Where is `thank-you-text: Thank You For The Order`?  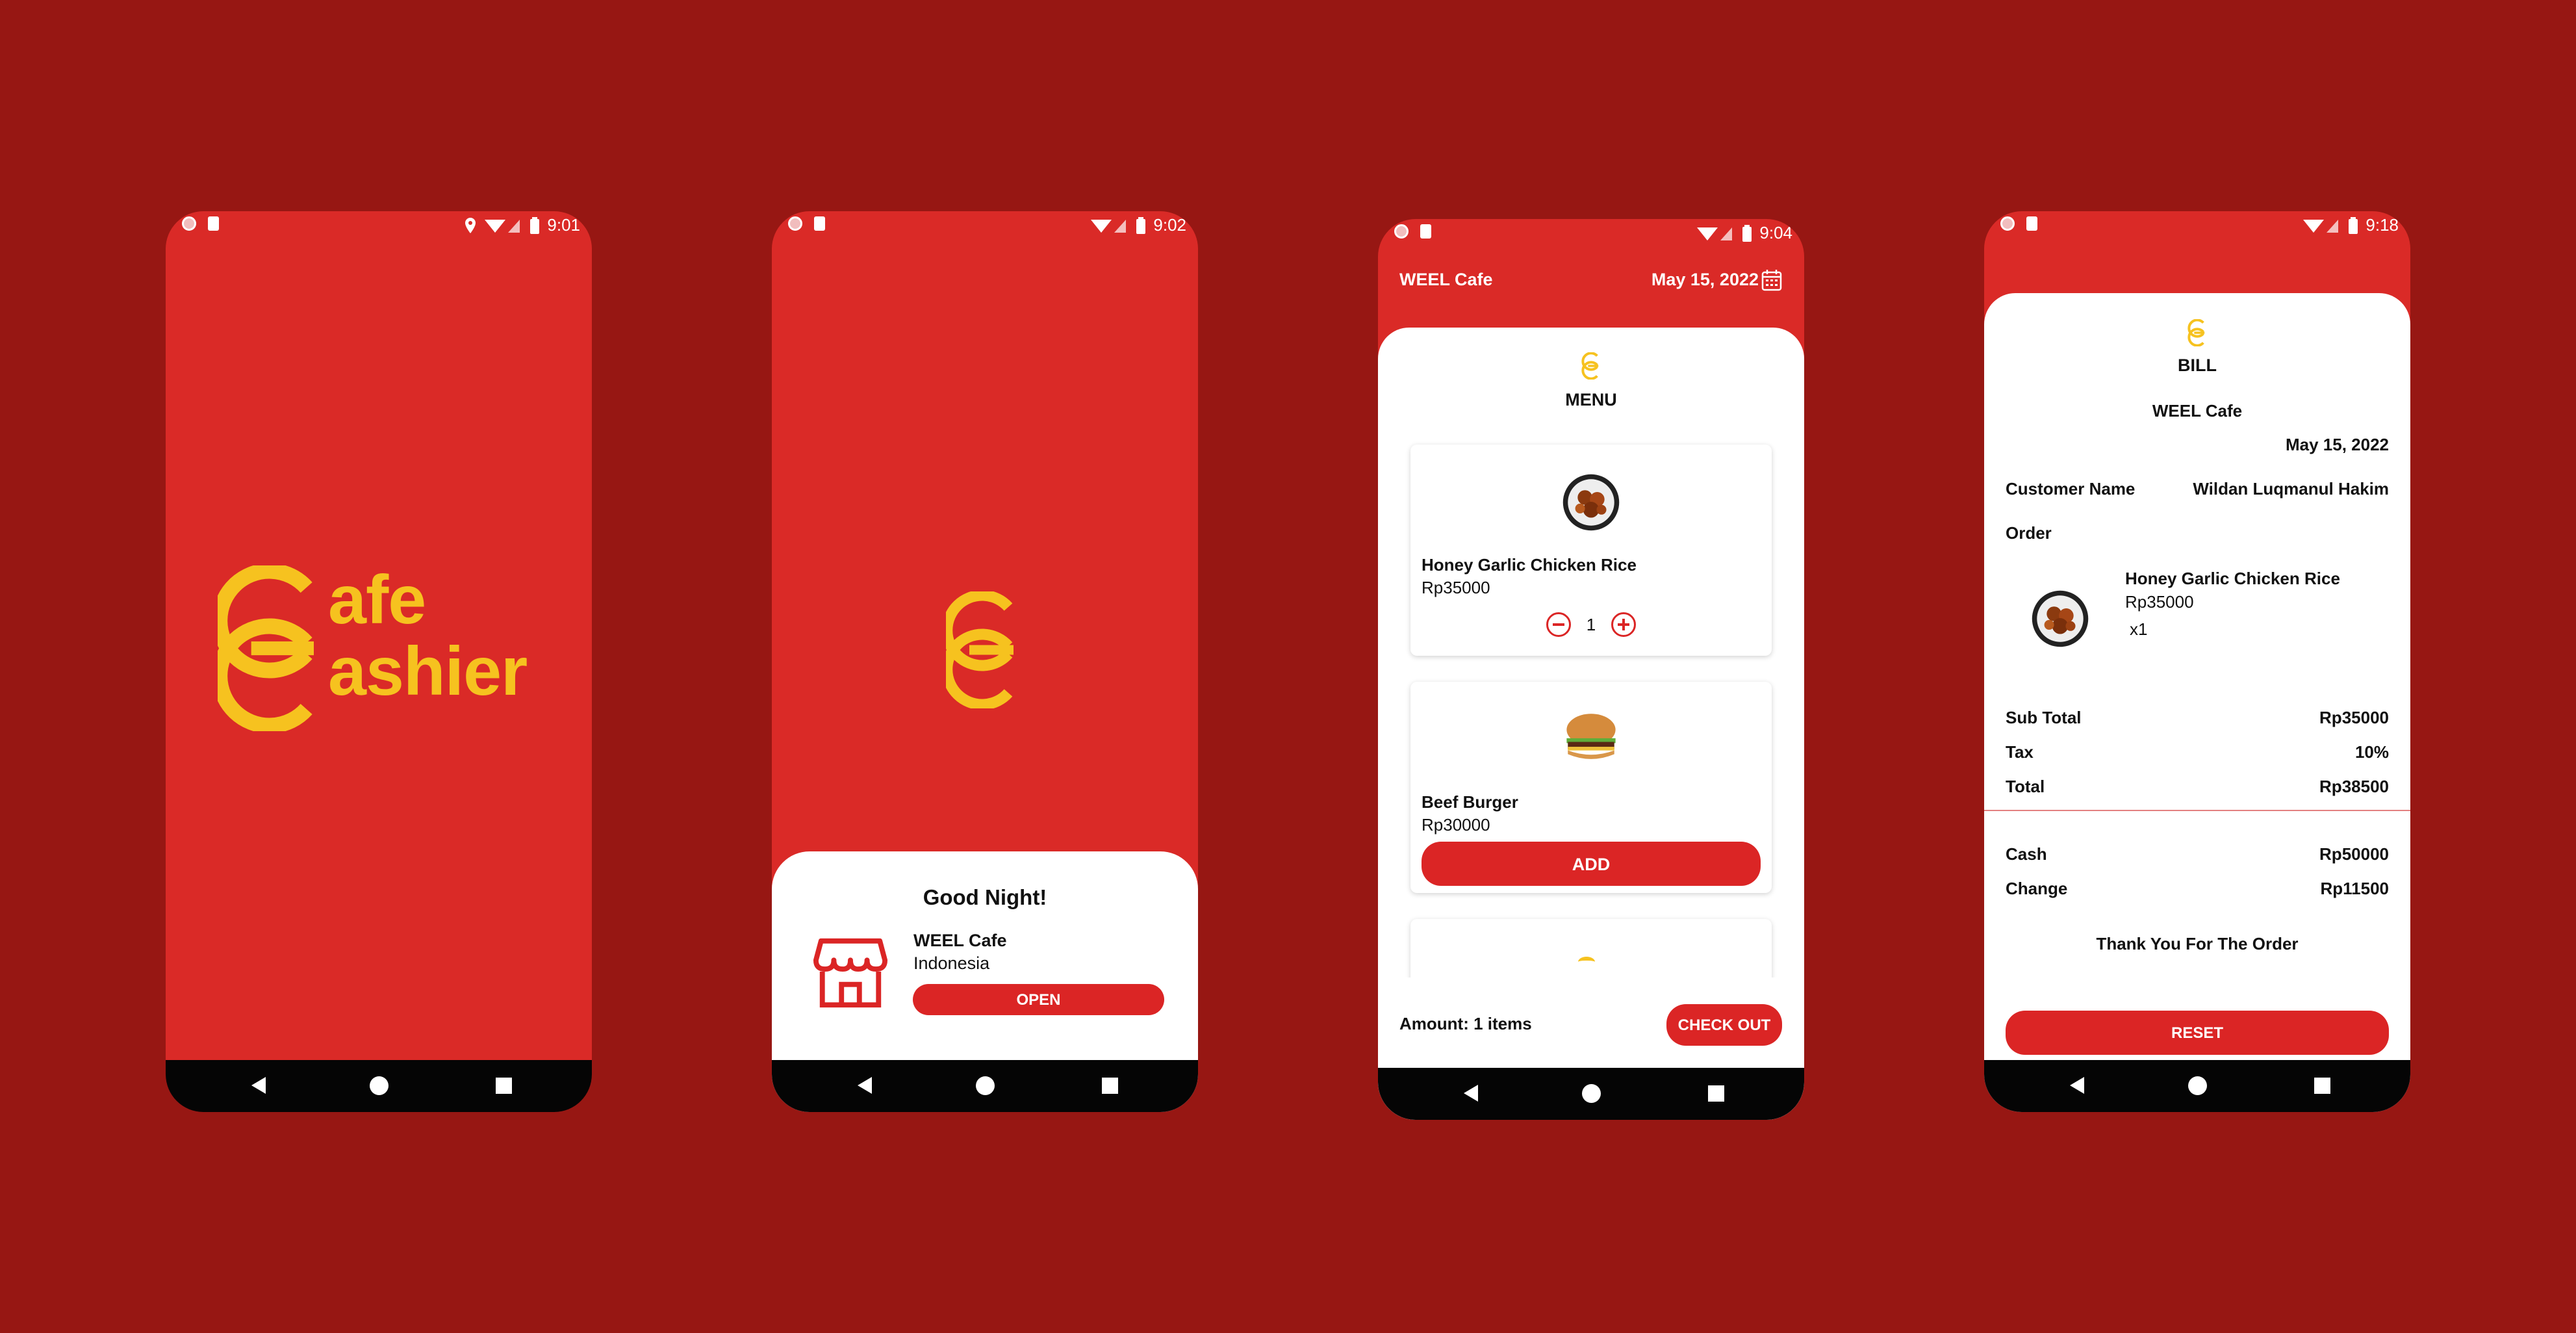 thank-you-text: Thank You For The Order is located at coordinates (2197, 944).